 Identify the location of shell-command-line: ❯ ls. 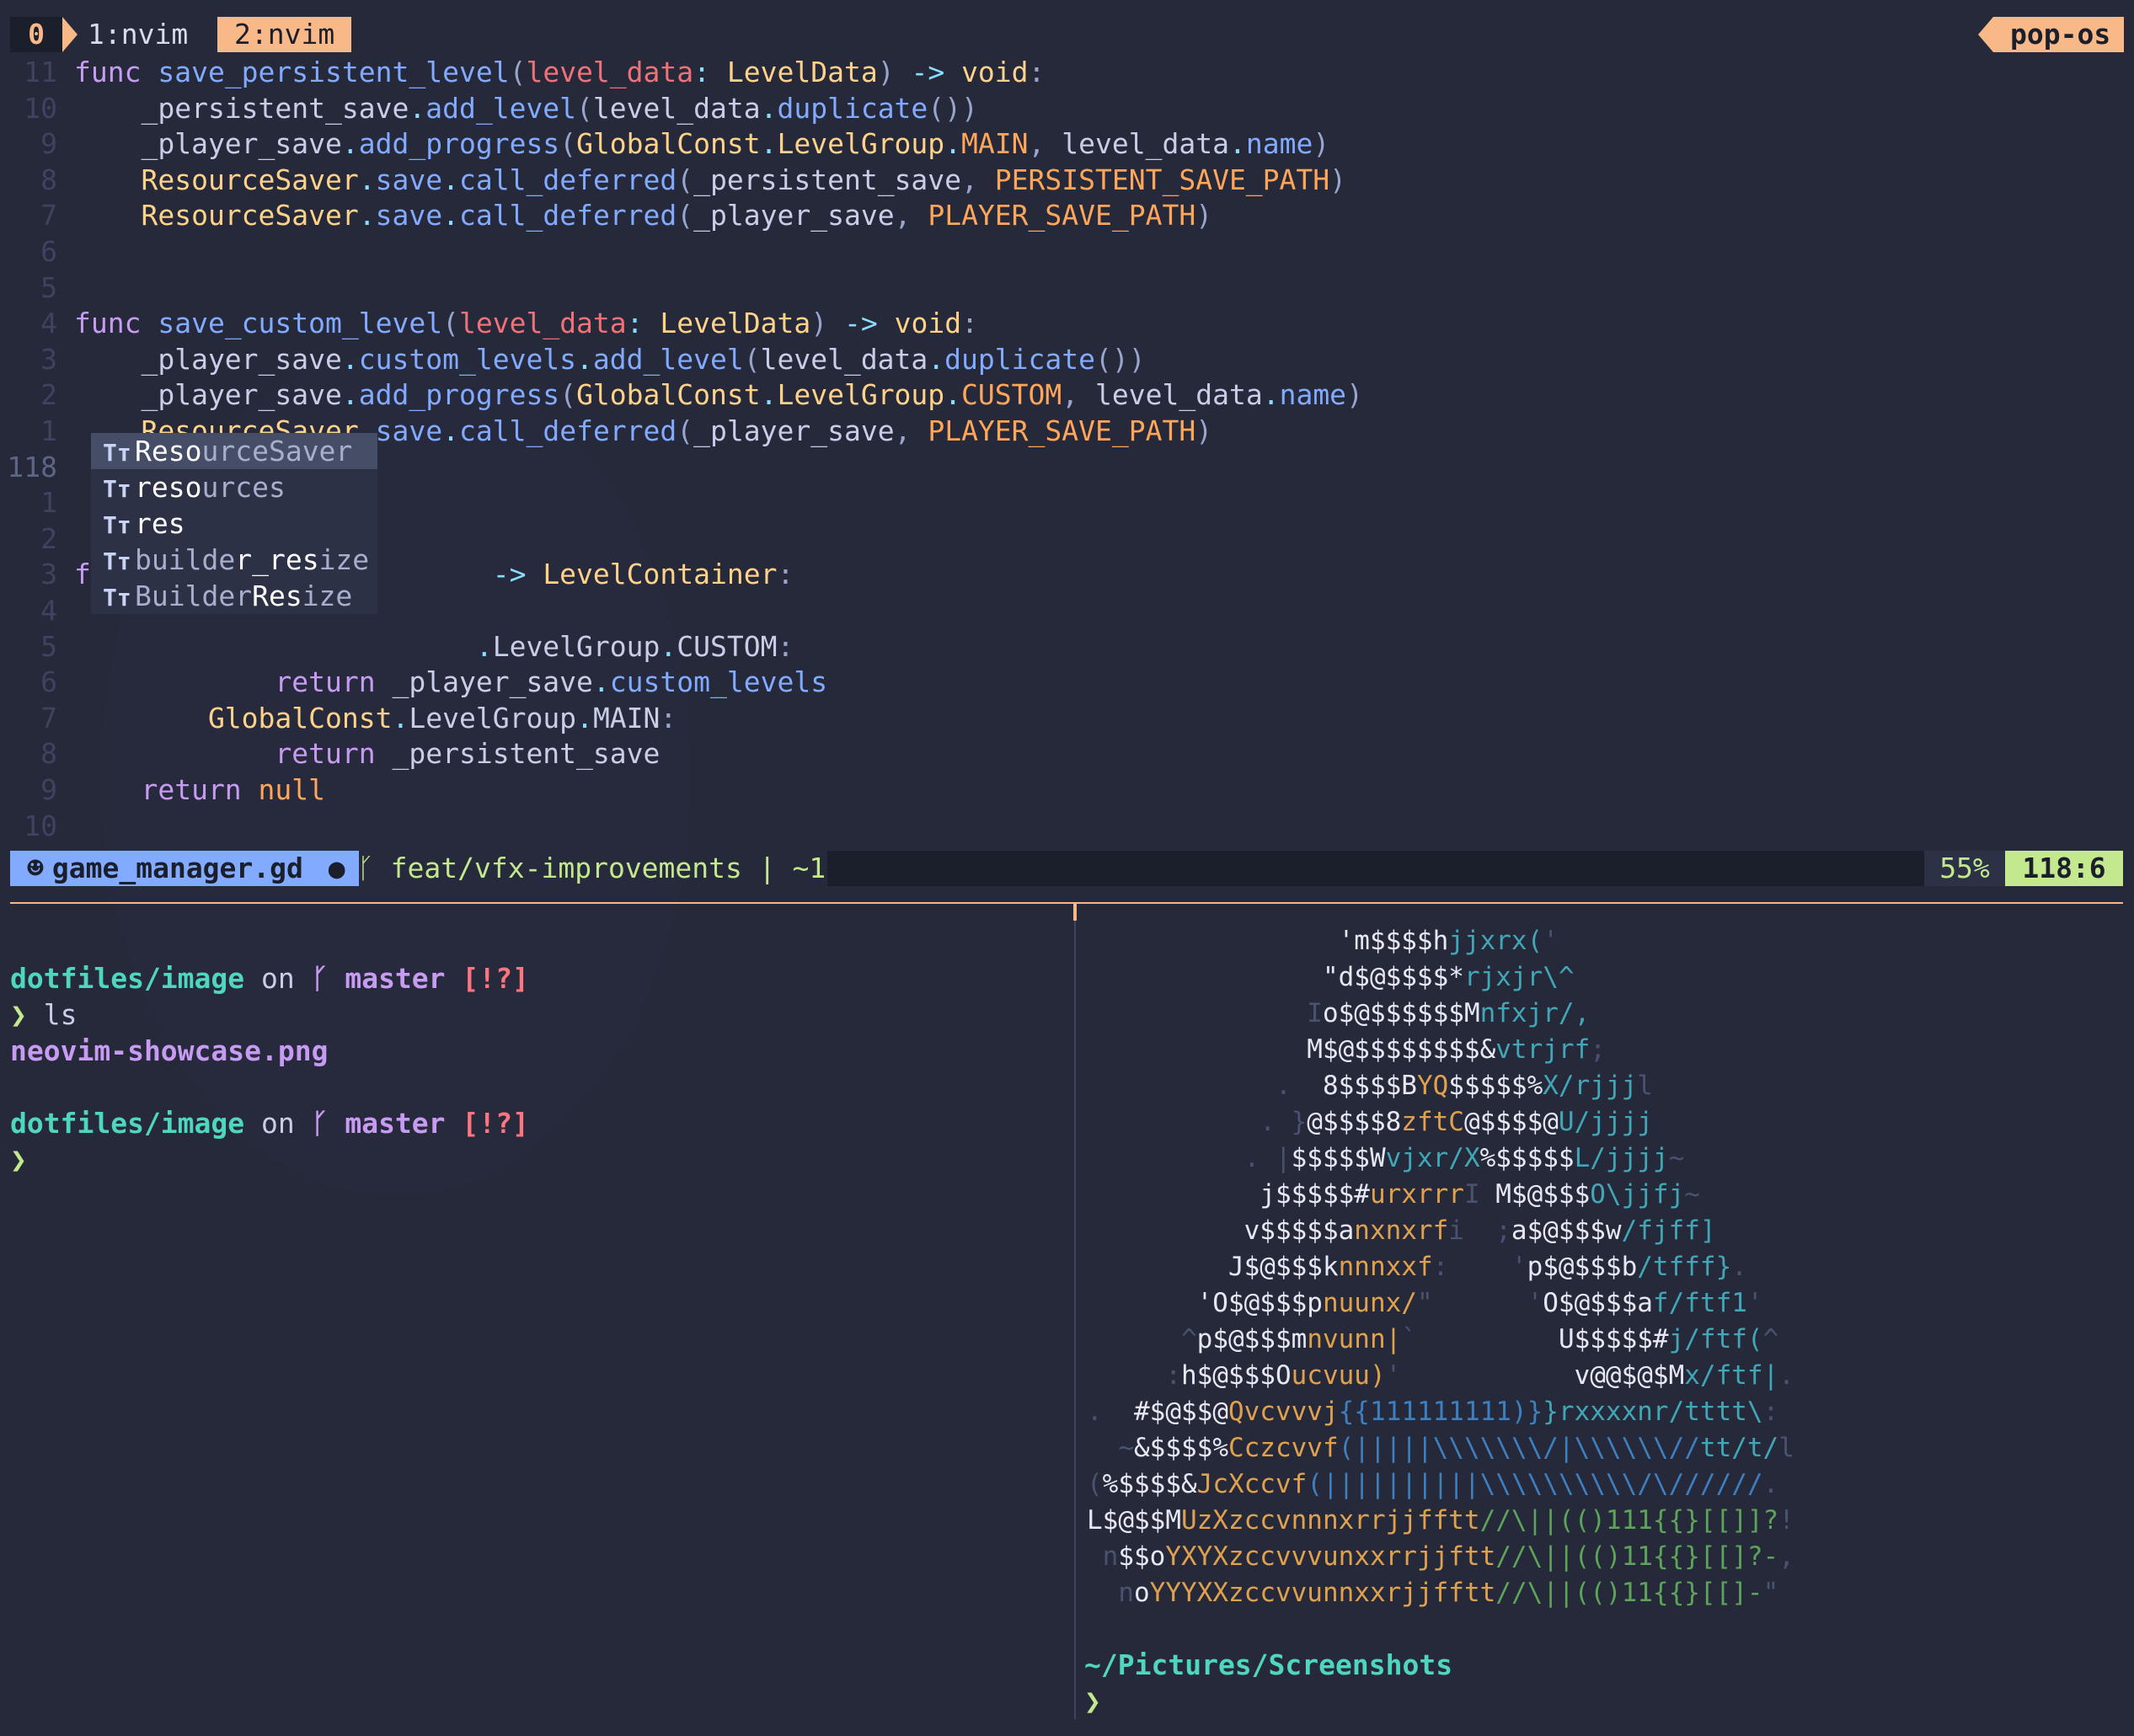
(269, 1014).